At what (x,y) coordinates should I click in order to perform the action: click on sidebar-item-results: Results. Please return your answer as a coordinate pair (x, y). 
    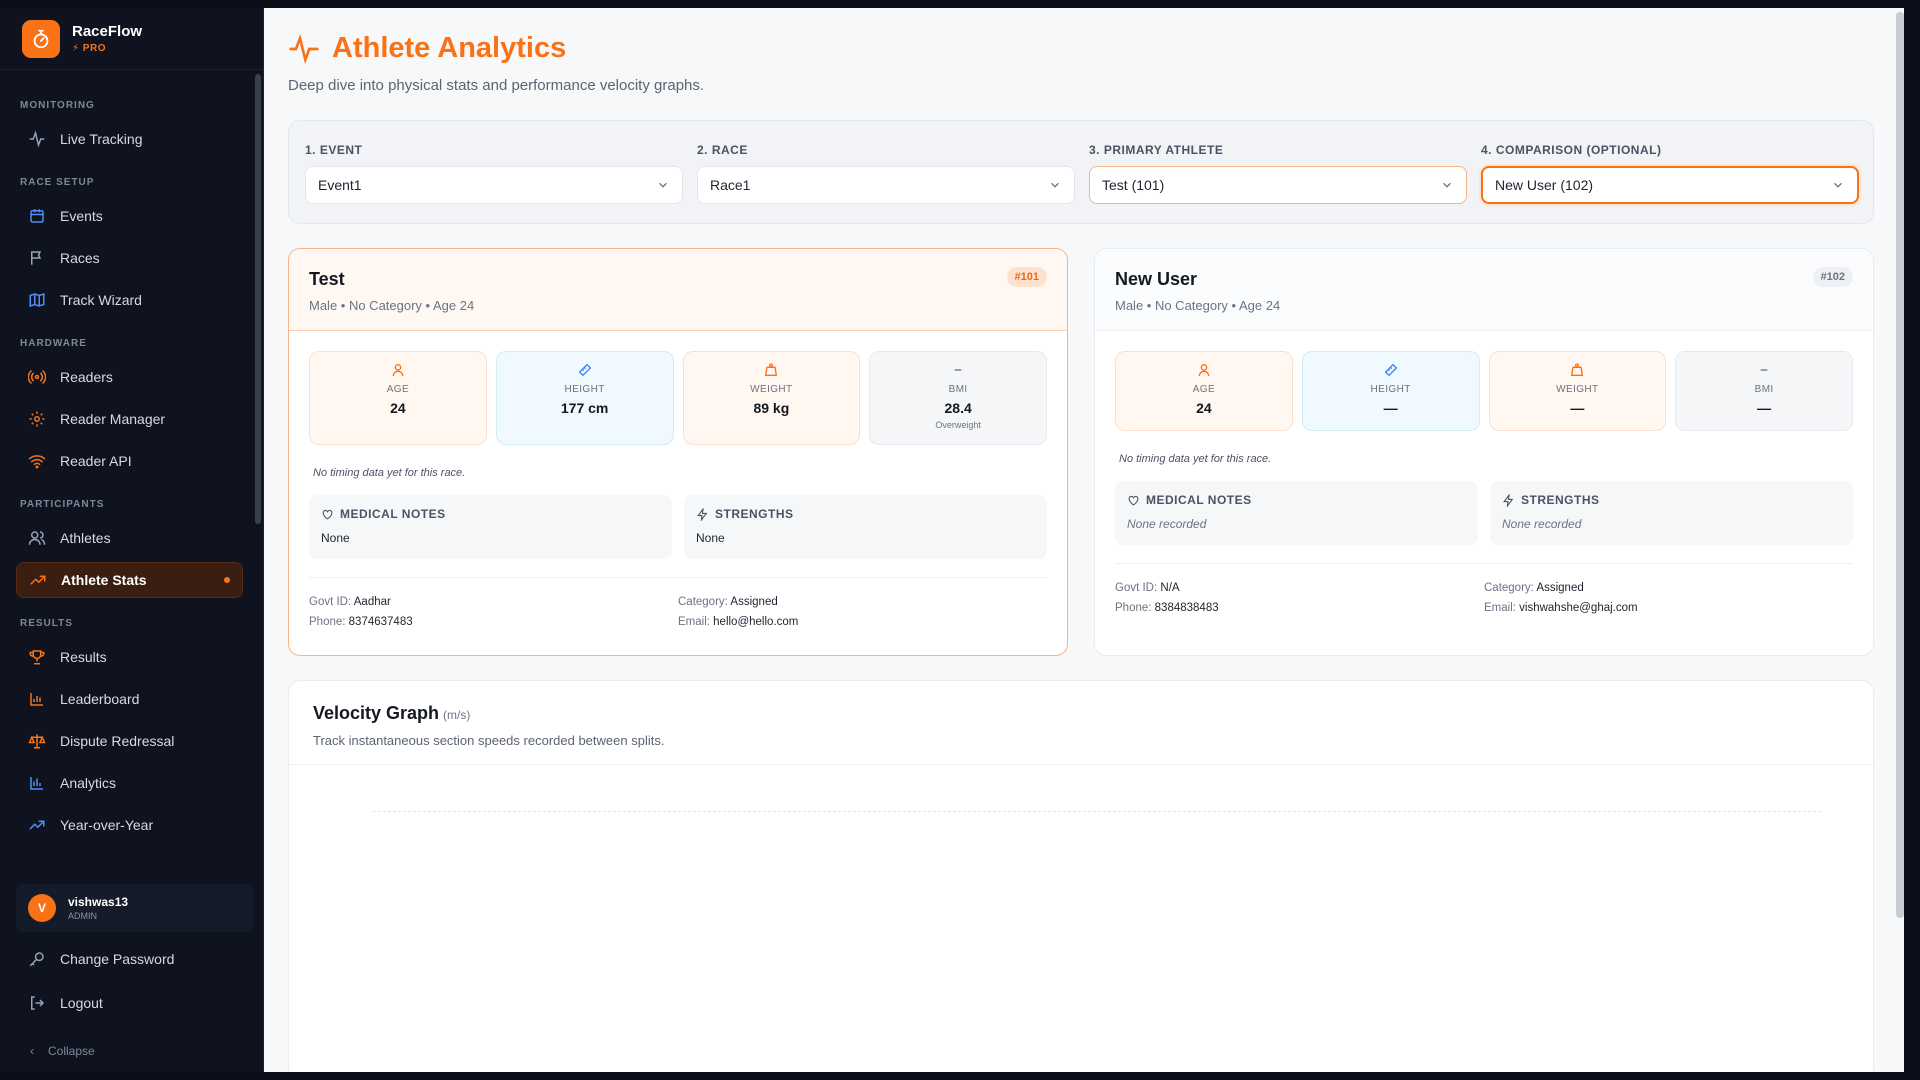
    Looking at the image, I should click on (129, 657).